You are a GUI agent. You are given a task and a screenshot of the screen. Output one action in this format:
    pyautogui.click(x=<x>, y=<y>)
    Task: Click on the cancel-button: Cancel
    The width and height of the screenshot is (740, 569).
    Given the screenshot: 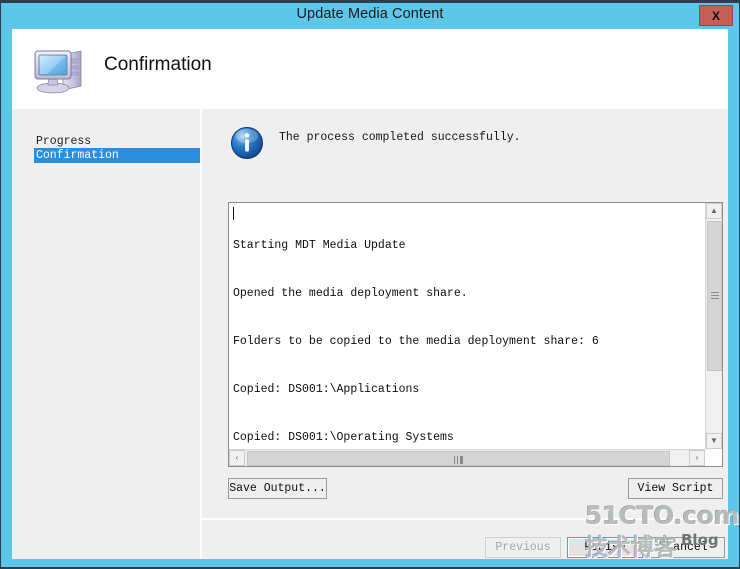 What is the action you would take?
    pyautogui.click(x=687, y=547)
    